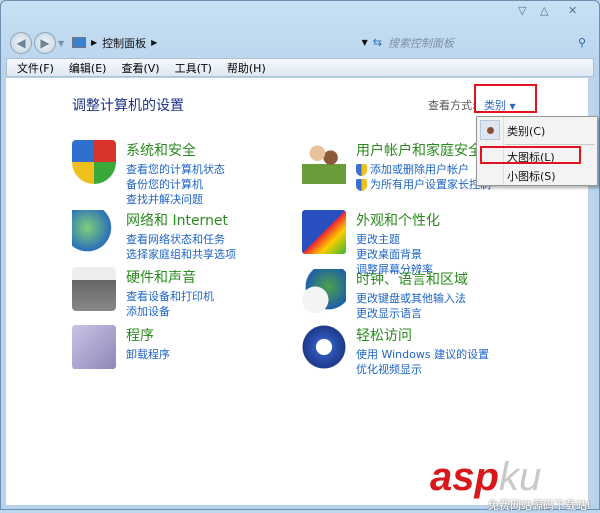 The height and width of the screenshot is (513, 600). What do you see at coordinates (422, 369) in the screenshot?
I see `category-link: 优化视频显示` at bounding box center [422, 369].